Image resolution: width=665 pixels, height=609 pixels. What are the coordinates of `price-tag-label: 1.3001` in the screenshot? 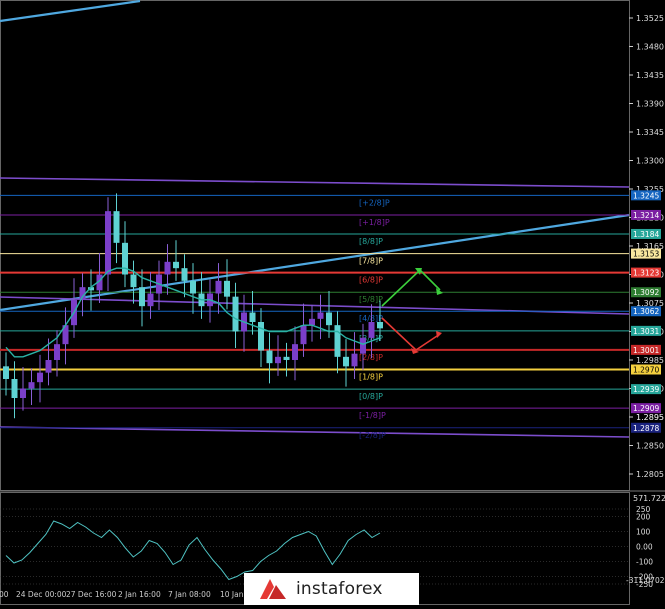 It's located at (646, 350).